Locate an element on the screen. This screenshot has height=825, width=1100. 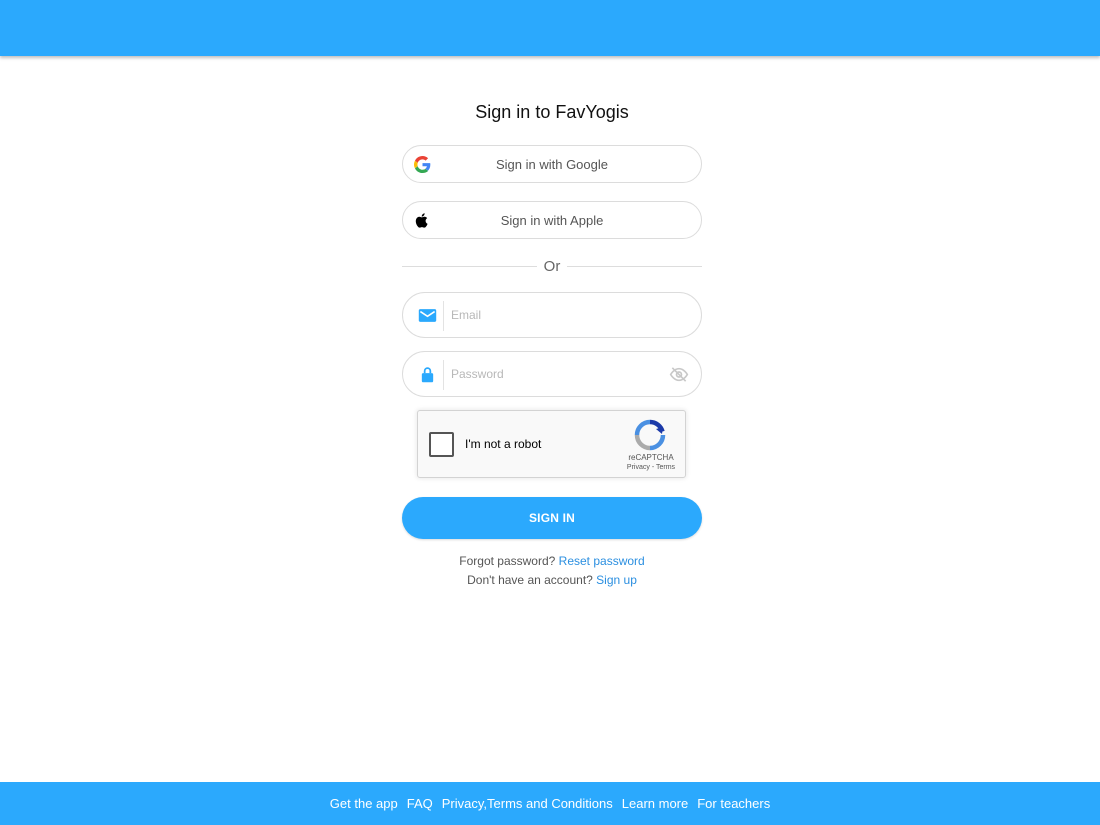
reset-password-link: Reset password is located at coordinates (602, 561).